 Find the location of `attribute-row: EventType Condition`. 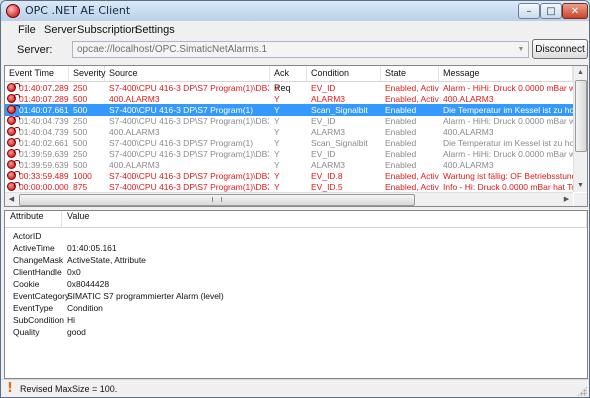

attribute-row: EventType Condition is located at coordinates (296, 308).